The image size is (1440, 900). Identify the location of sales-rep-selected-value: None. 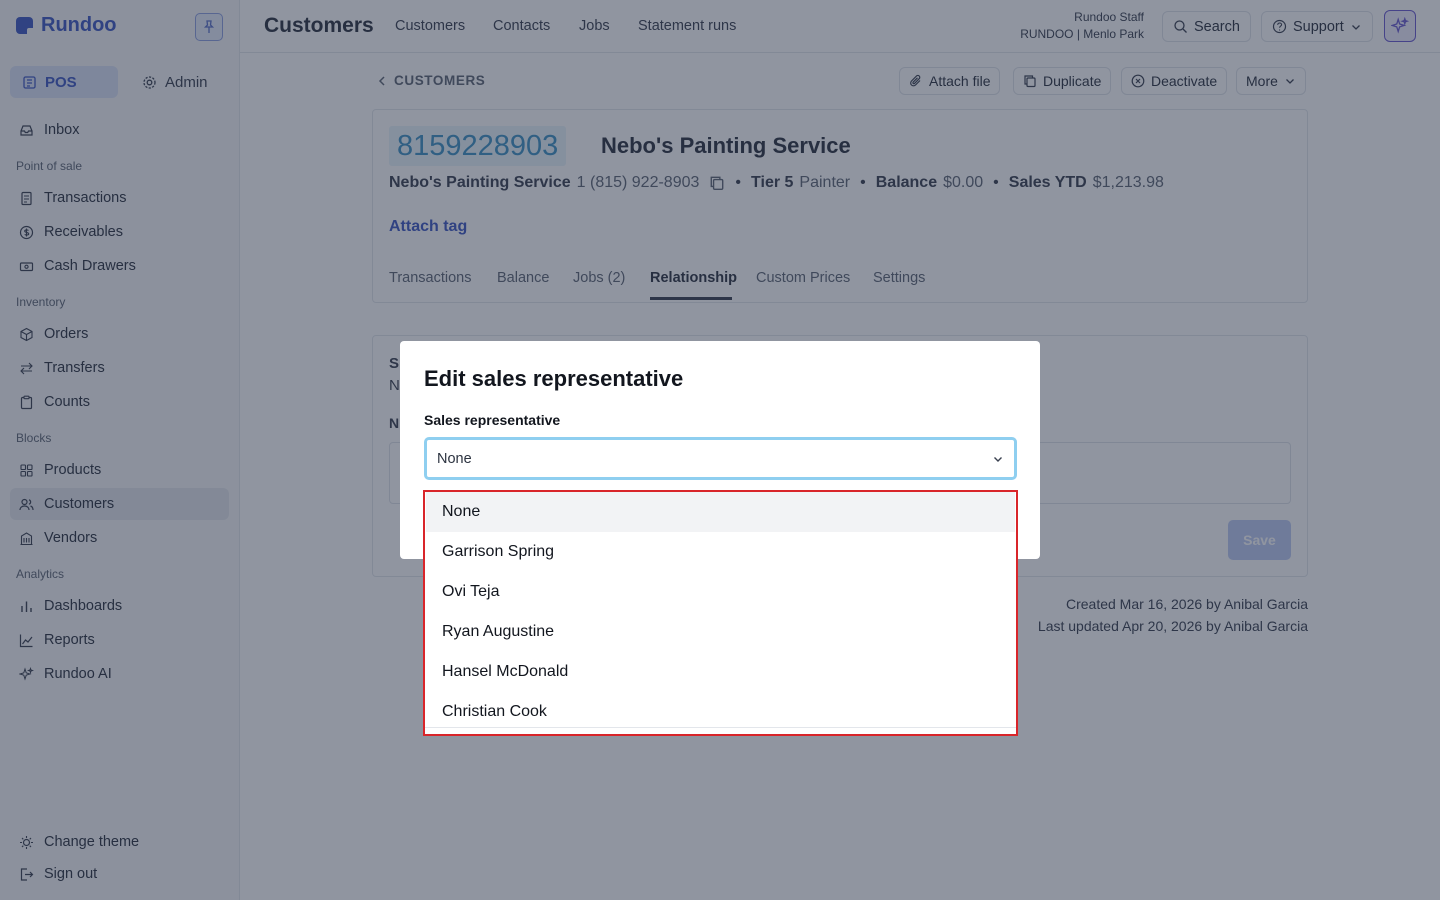
(454, 458).